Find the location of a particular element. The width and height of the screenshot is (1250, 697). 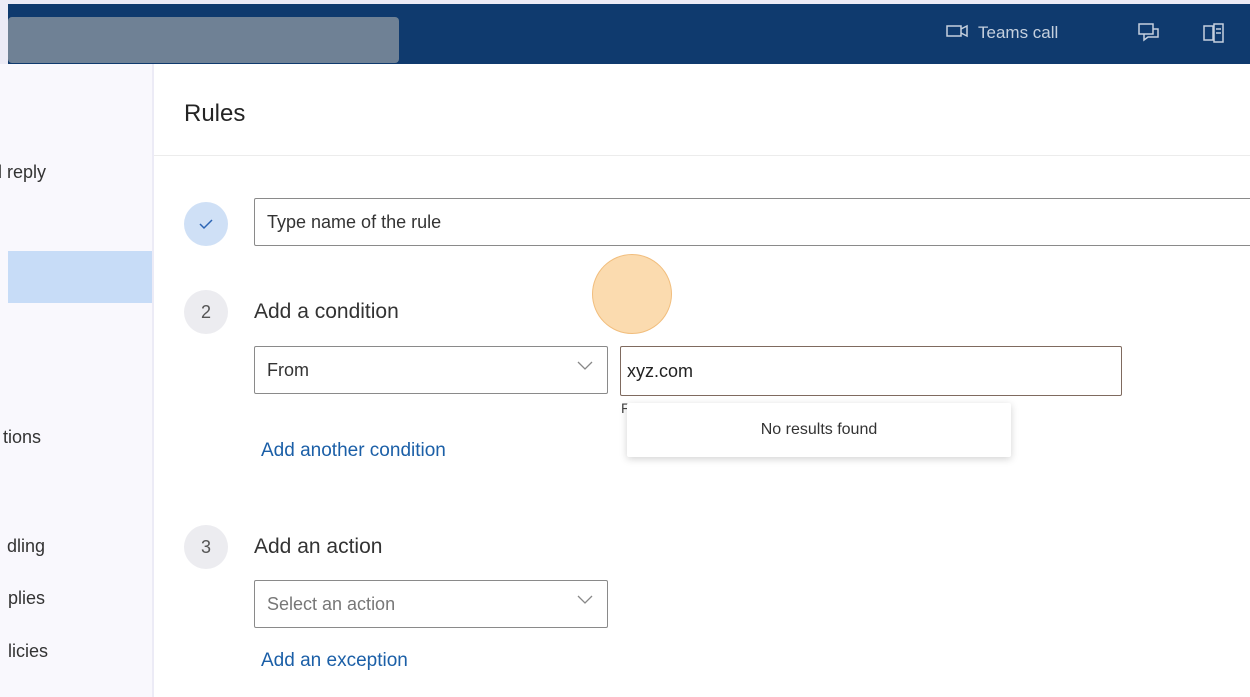

add-exception-link: Add an exception is located at coordinates (334, 661).